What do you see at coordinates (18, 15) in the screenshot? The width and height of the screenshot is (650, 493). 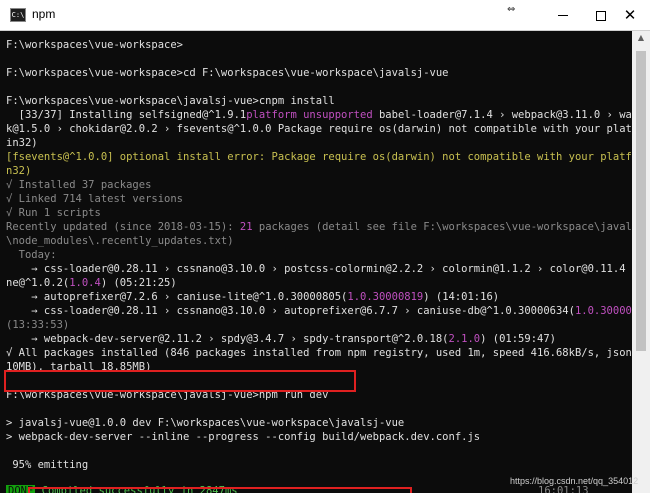 I see `cmd-icon: C:\` at bounding box center [18, 15].